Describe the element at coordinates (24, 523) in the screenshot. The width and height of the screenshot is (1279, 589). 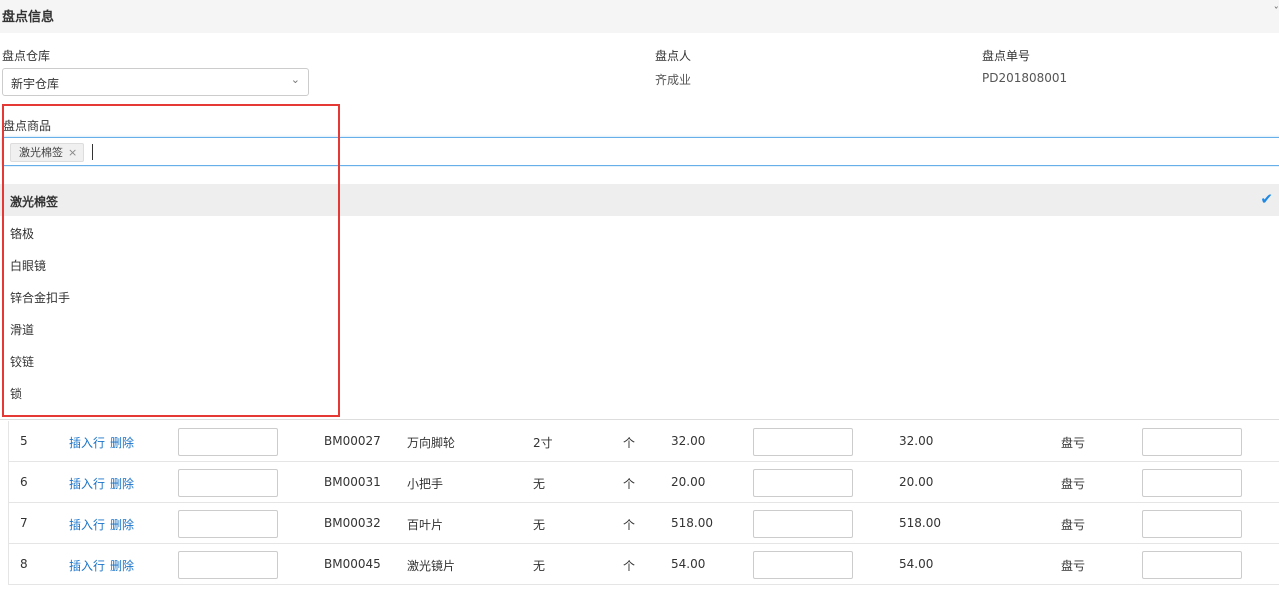
I see `row-number: 7` at that location.